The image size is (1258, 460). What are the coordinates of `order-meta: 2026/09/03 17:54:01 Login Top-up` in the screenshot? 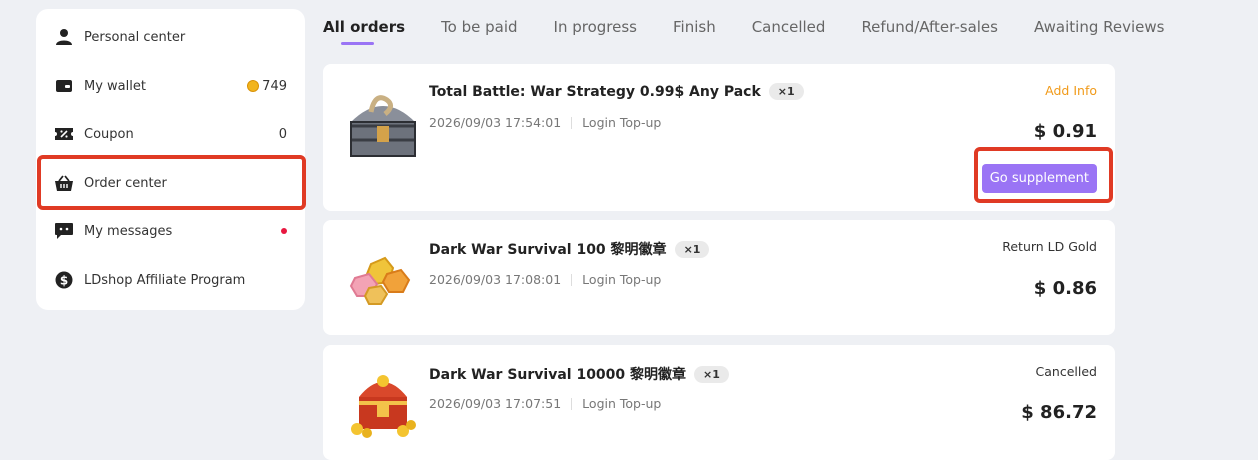 It's located at (545, 122).